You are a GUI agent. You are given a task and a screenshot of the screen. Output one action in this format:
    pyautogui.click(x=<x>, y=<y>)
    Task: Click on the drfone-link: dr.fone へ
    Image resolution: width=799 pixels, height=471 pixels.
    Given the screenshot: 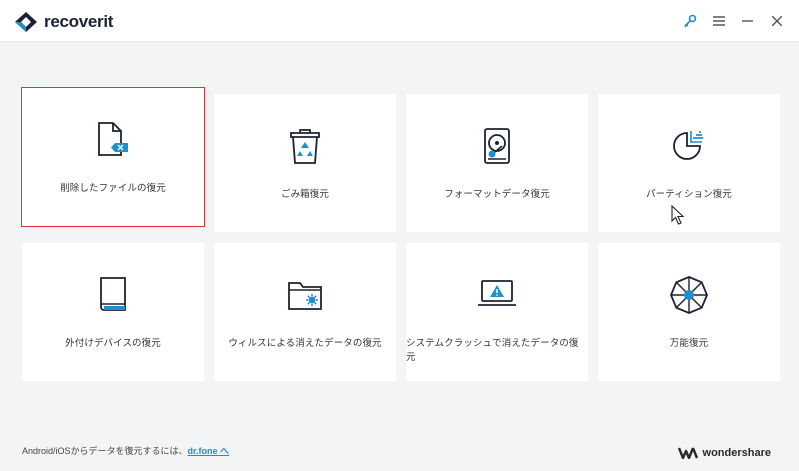 What is the action you would take?
    pyautogui.click(x=209, y=451)
    